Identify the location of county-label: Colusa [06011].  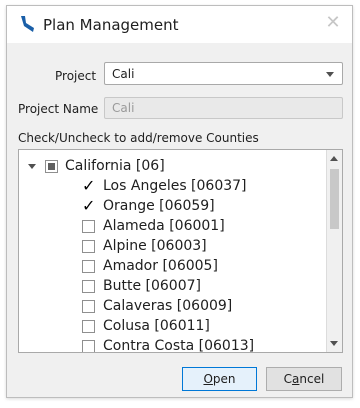
(156, 326).